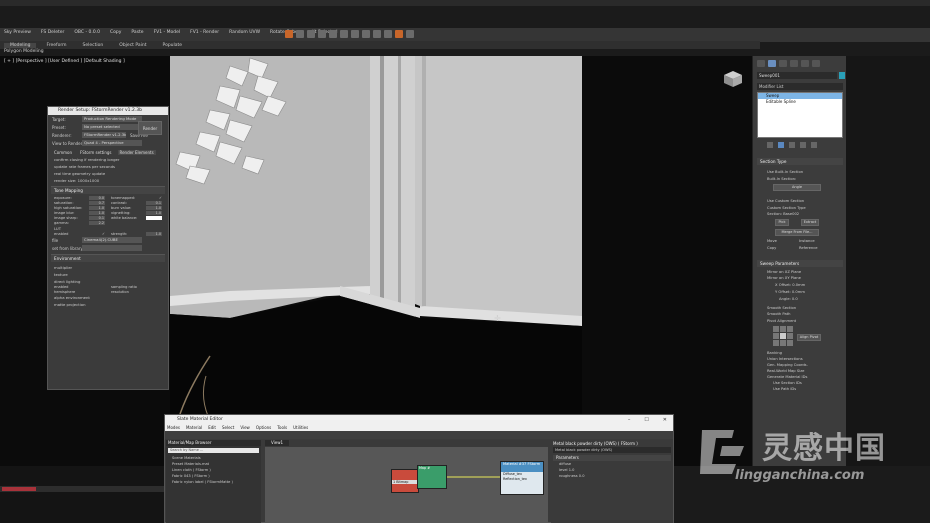 This screenshot has width=930, height=523. I want to click on menu-material: Material, so click(194, 427).